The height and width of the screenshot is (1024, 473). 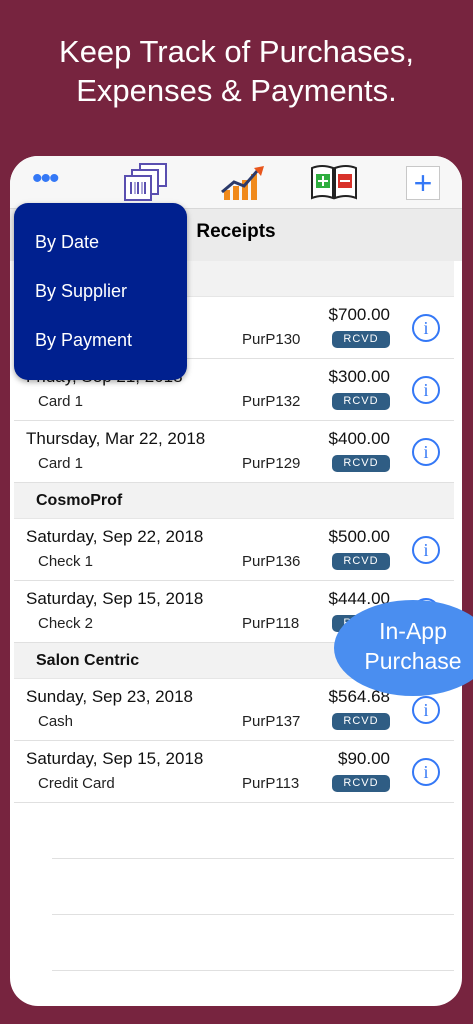 I want to click on receipt-date: Sunday, Sep 23, 2018, so click(x=109, y=696).